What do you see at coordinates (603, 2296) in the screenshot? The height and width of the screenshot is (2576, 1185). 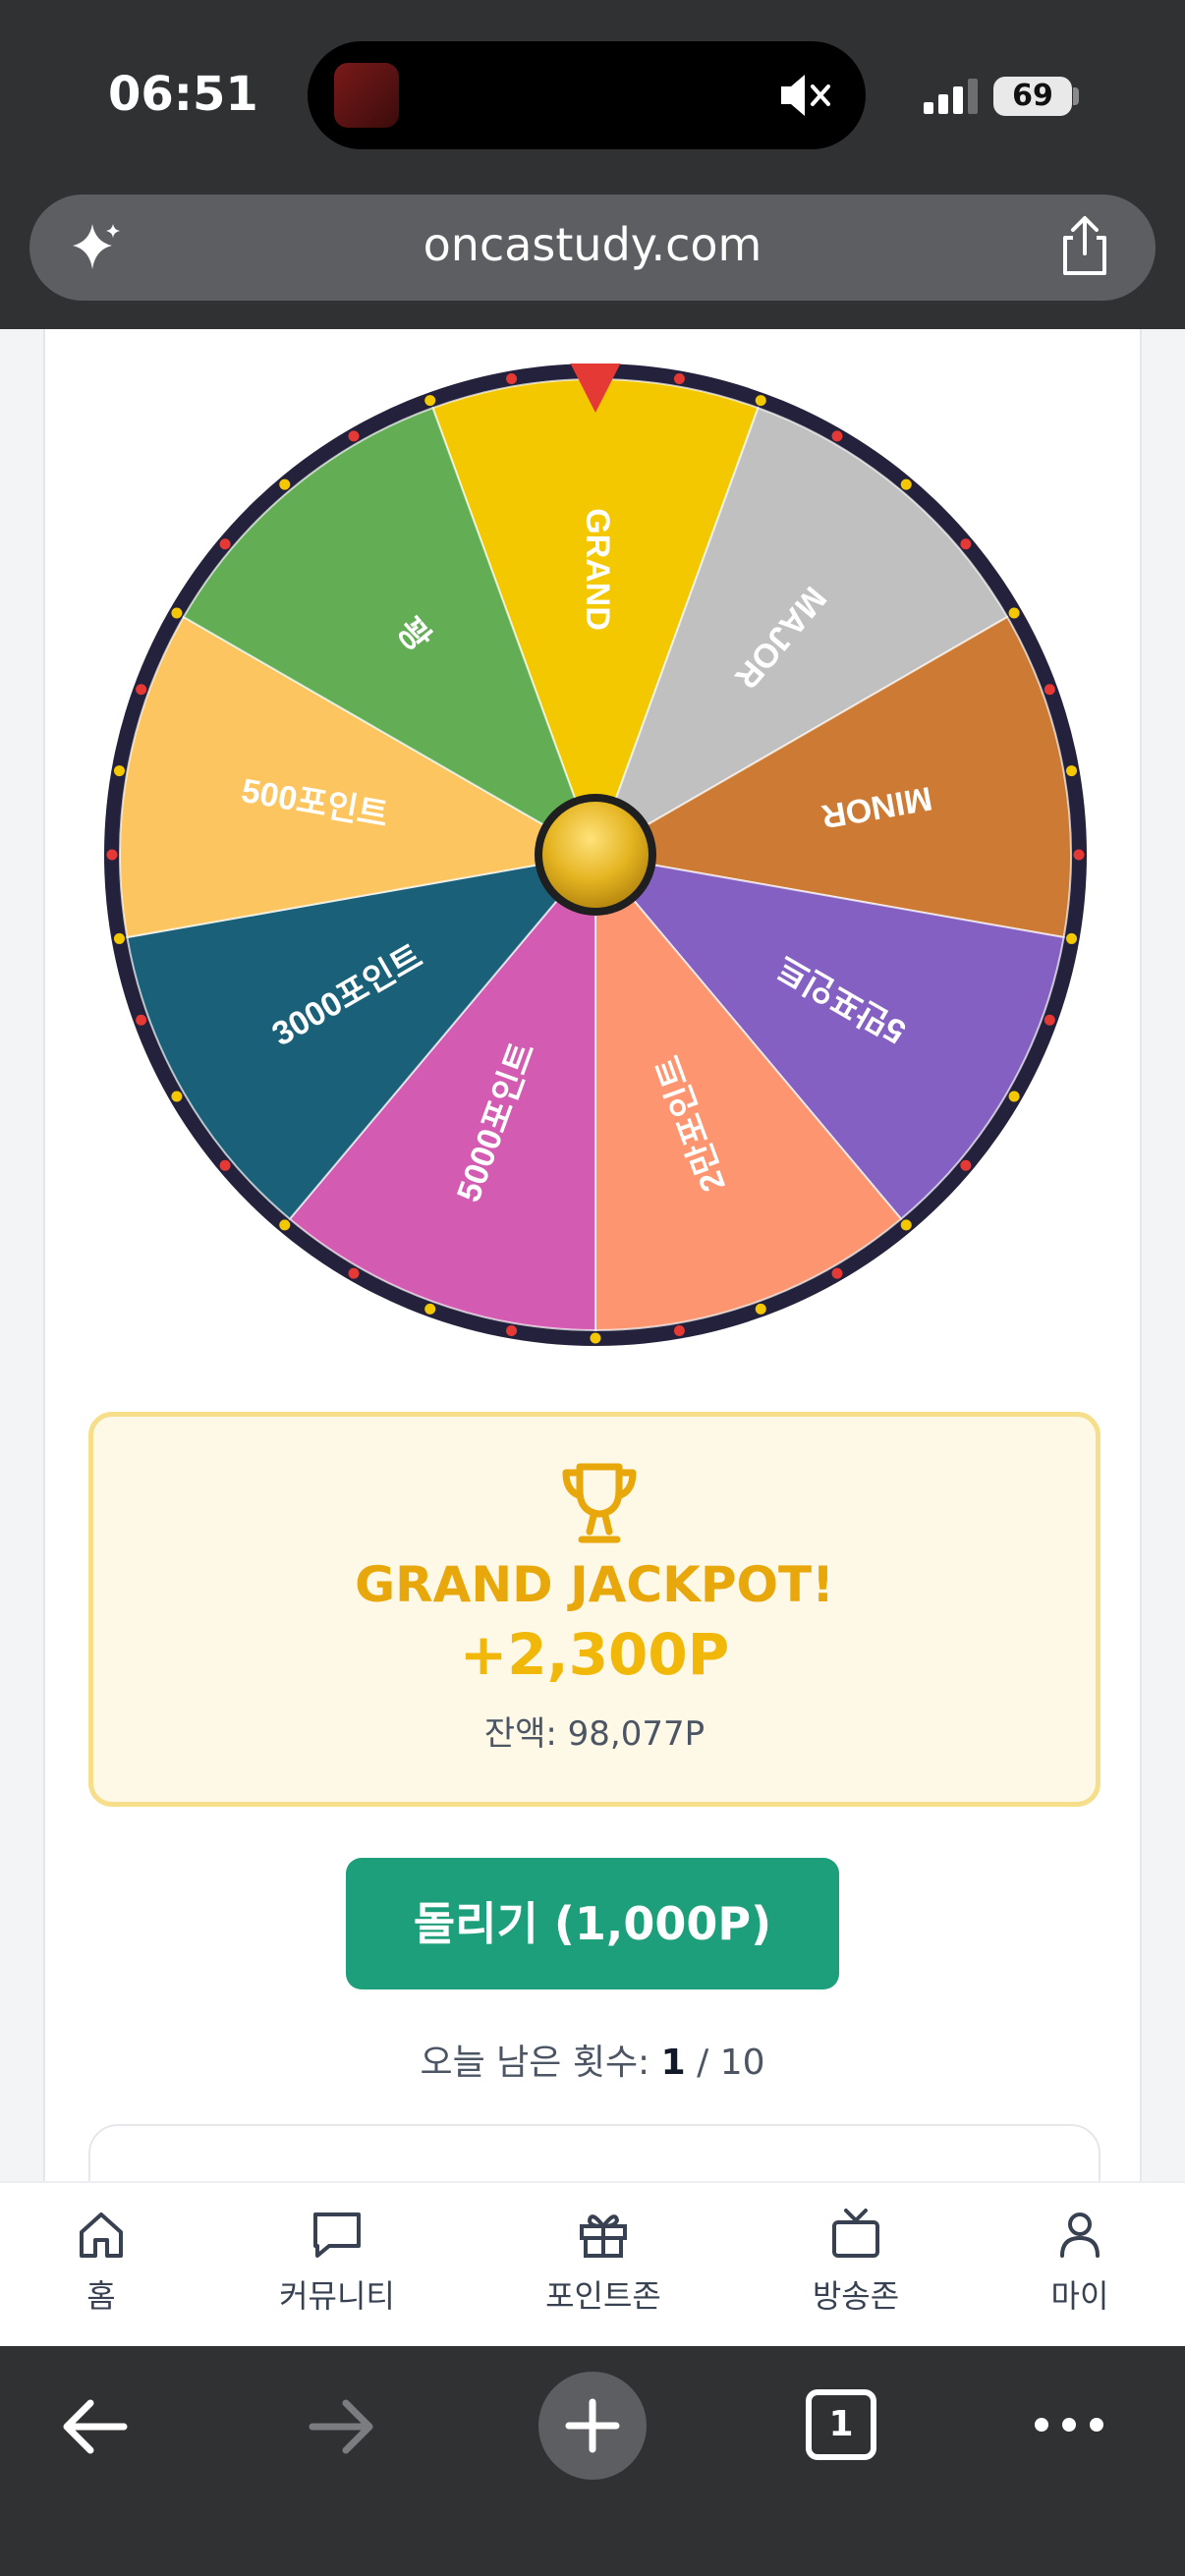 I see `nav-pointzone-label: 포인트존` at bounding box center [603, 2296].